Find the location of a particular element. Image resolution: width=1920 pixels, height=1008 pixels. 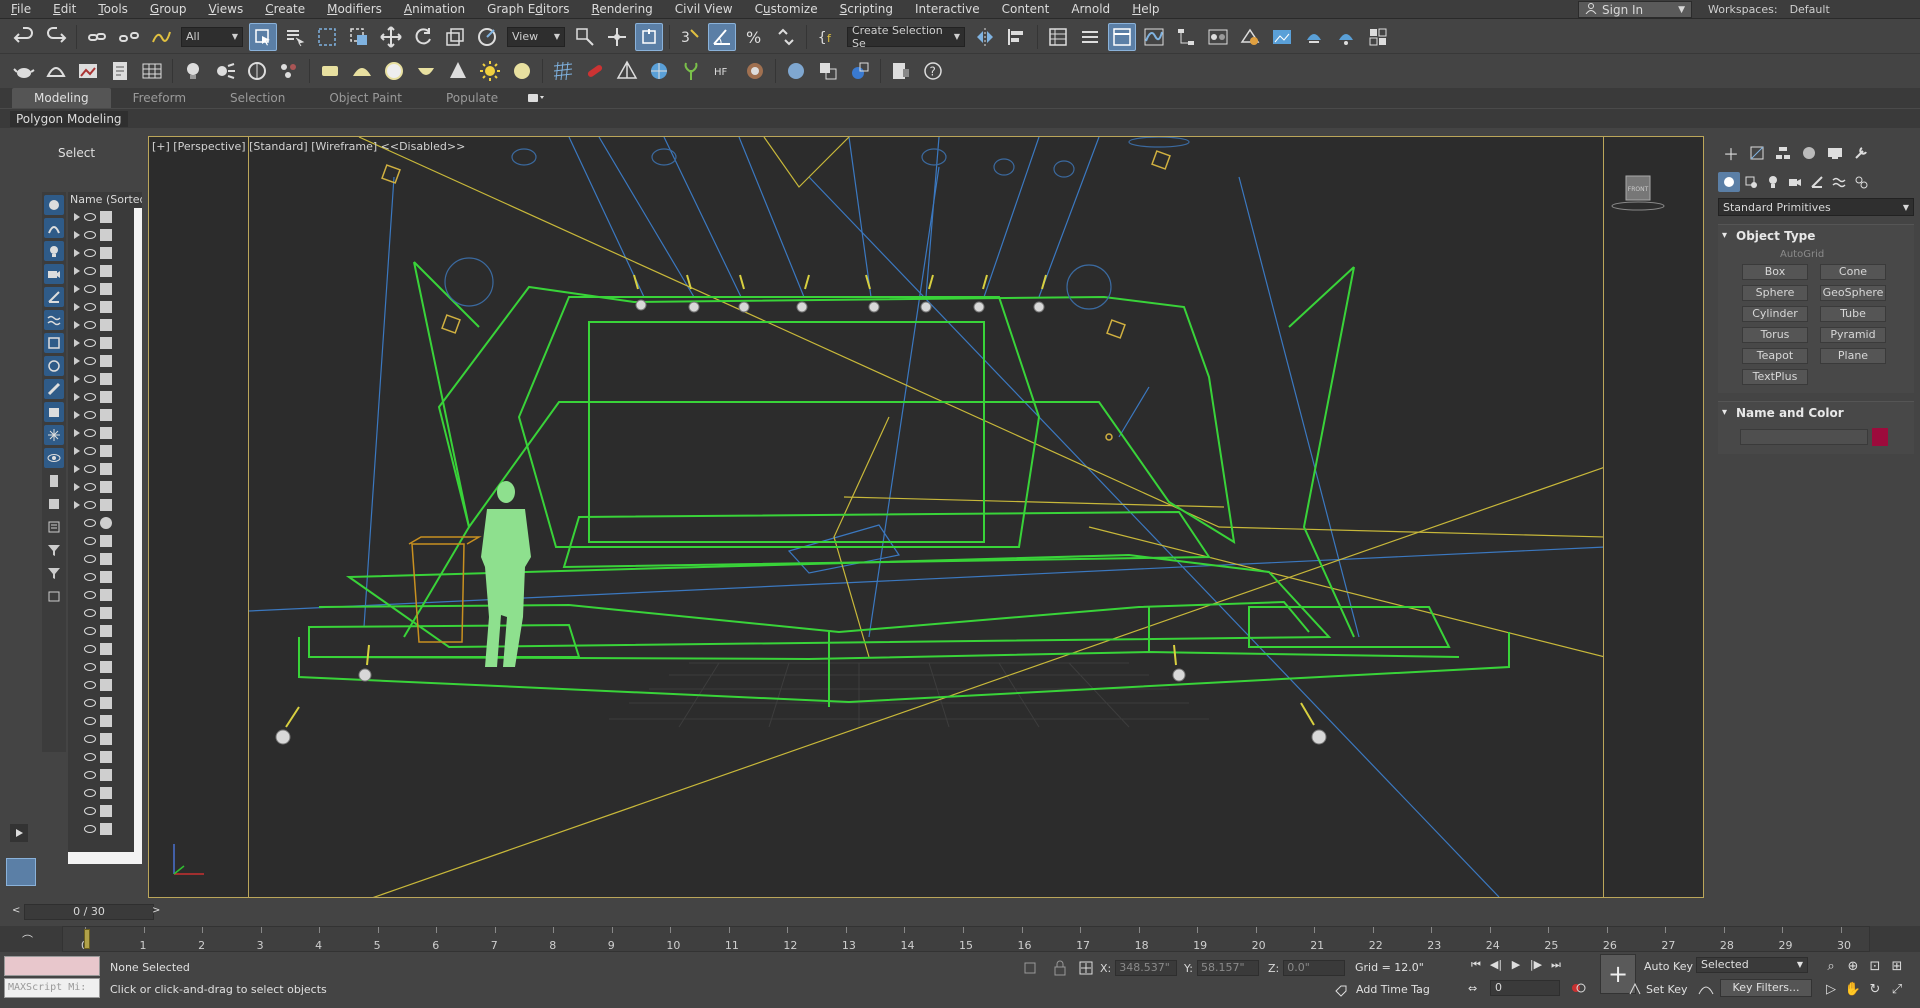

utilities-tab-icon is located at coordinates (1861, 153).